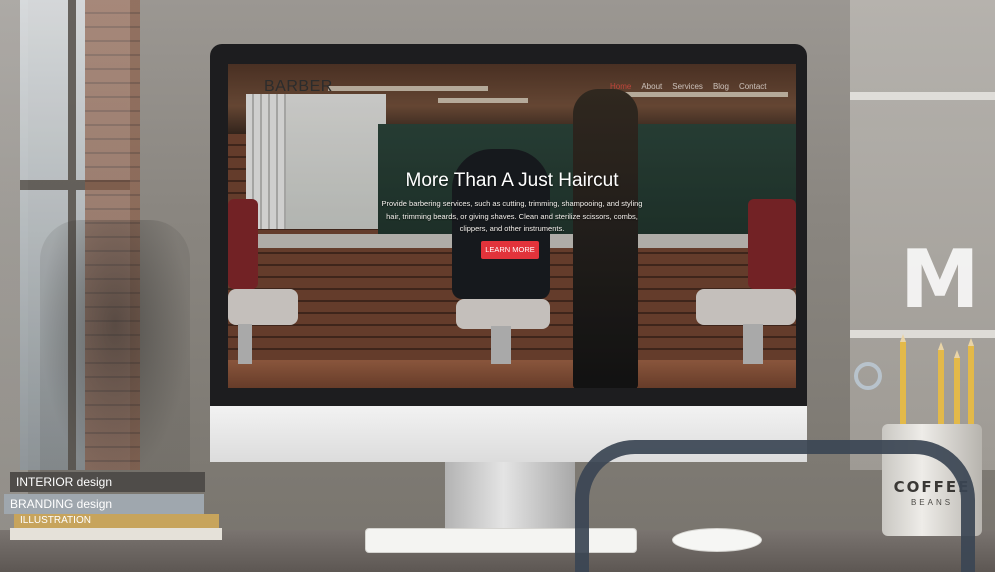  Describe the element at coordinates (868, 376) in the screenshot. I see `scissors` at that location.